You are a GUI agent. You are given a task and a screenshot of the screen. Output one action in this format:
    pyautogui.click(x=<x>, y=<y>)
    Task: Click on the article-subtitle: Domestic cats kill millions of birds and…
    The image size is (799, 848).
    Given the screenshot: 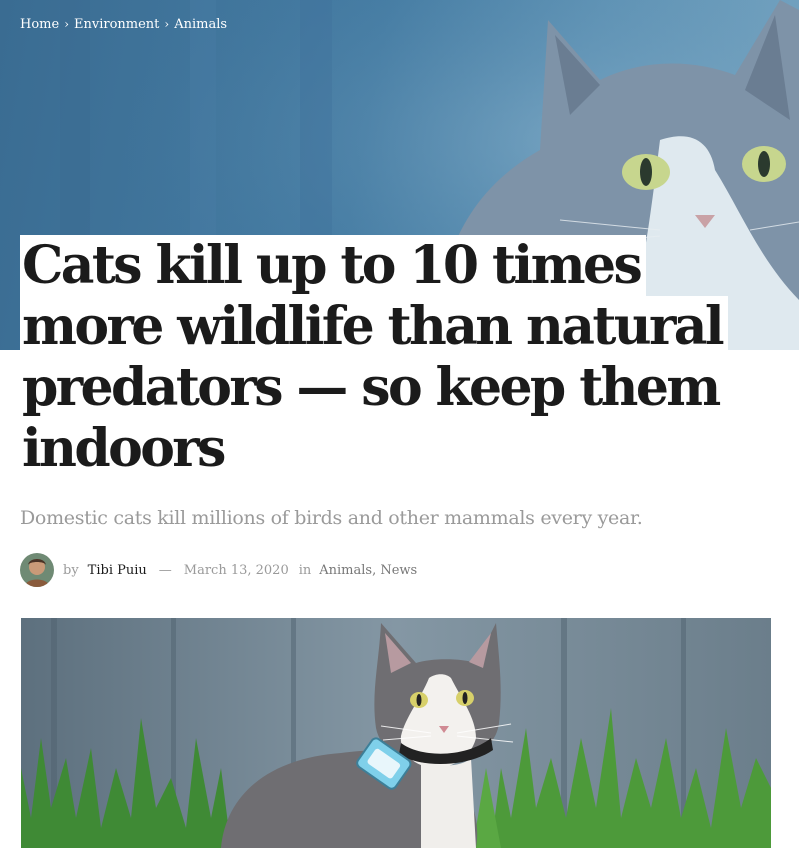 What is the action you would take?
    pyautogui.click(x=331, y=518)
    